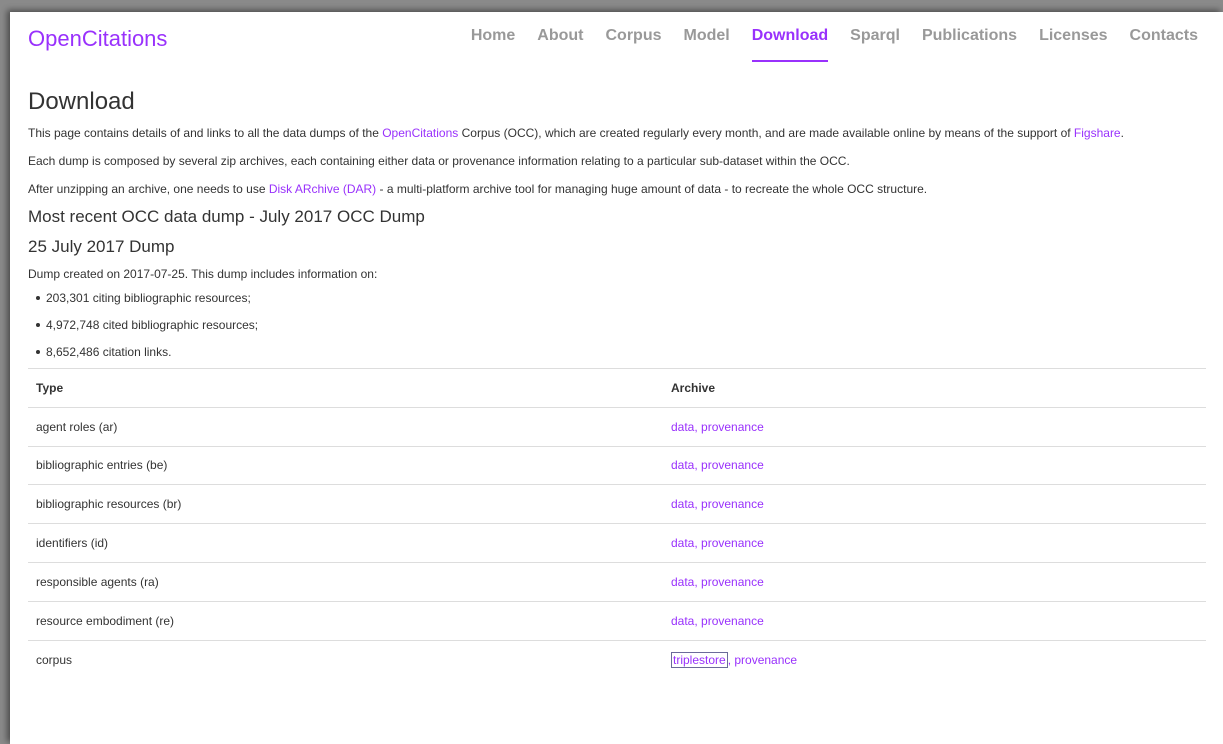 Image resolution: width=1223 pixels, height=744 pixels. Describe the element at coordinates (345, 581) in the screenshot. I see `type-cell: responsible agents (ra)` at that location.